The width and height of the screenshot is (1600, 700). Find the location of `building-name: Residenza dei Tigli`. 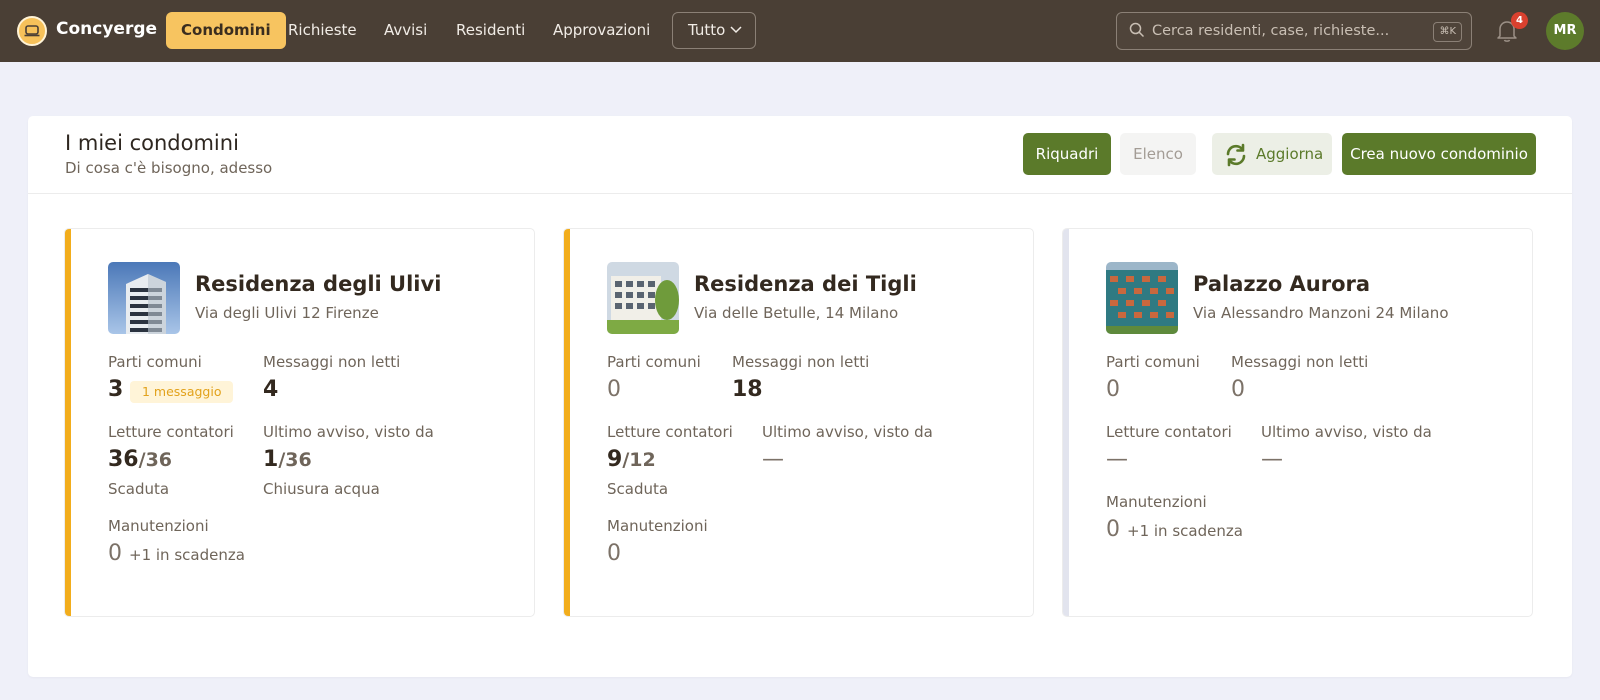

building-name: Residenza dei Tigli is located at coordinates (805, 284).